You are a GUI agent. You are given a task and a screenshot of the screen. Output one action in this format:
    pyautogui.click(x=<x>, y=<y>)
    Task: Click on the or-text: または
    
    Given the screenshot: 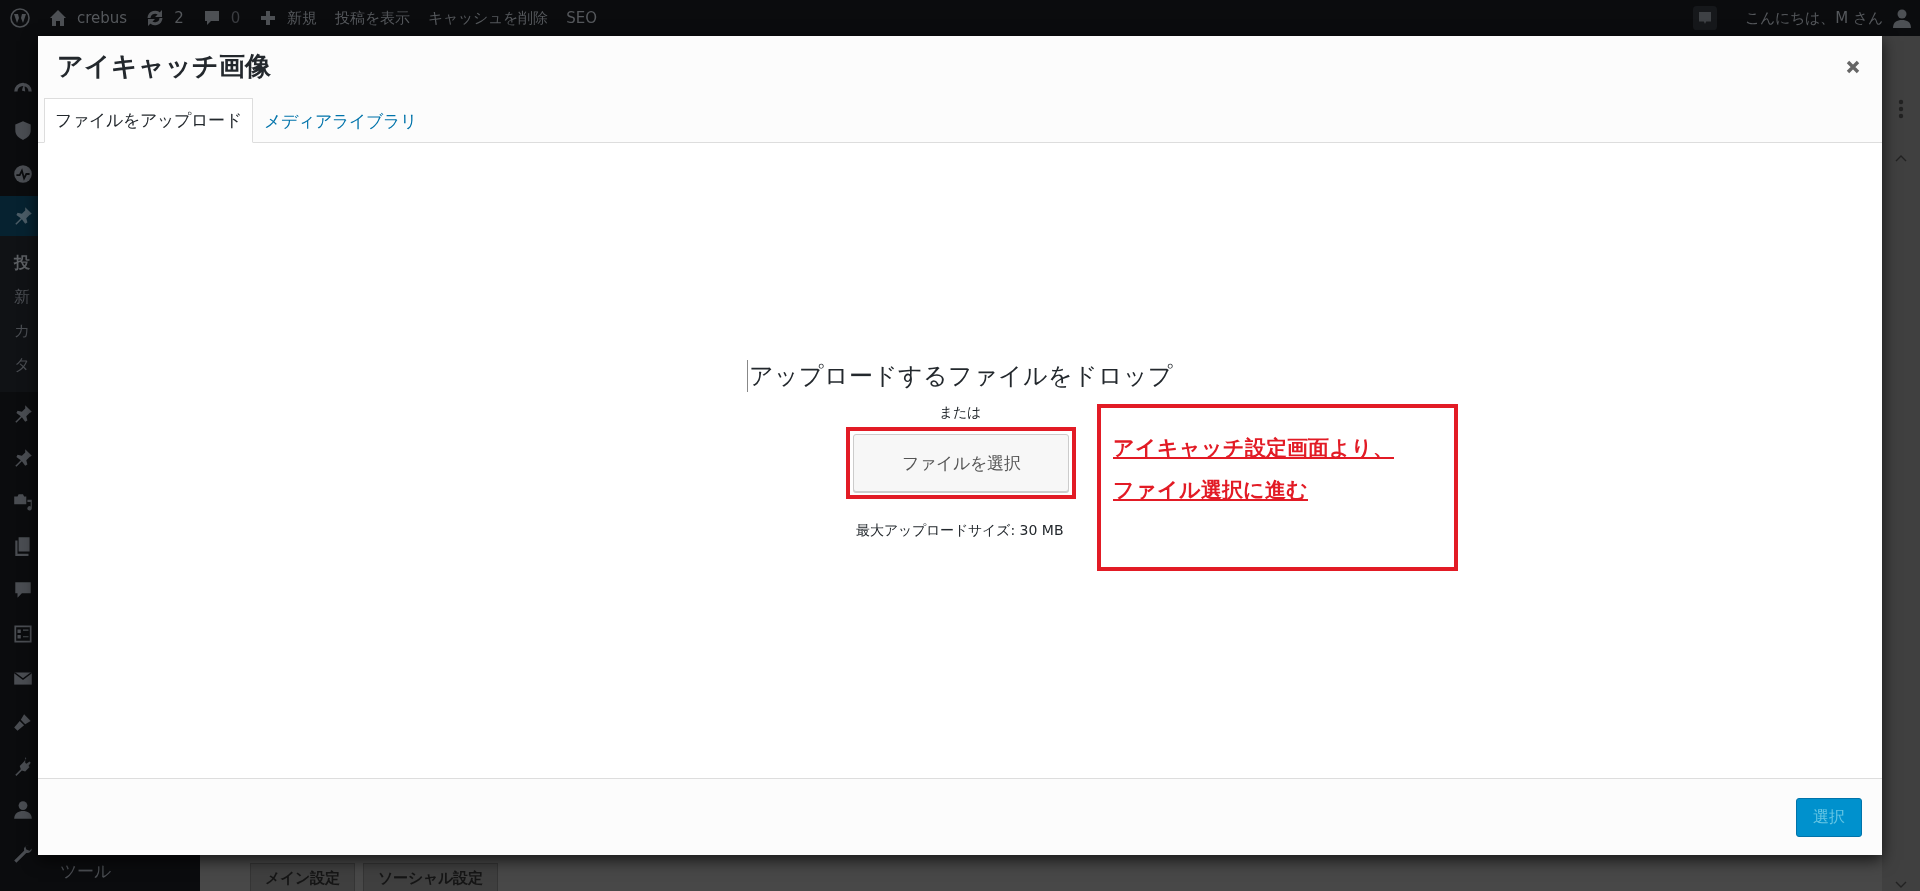 What is the action you would take?
    pyautogui.click(x=960, y=413)
    